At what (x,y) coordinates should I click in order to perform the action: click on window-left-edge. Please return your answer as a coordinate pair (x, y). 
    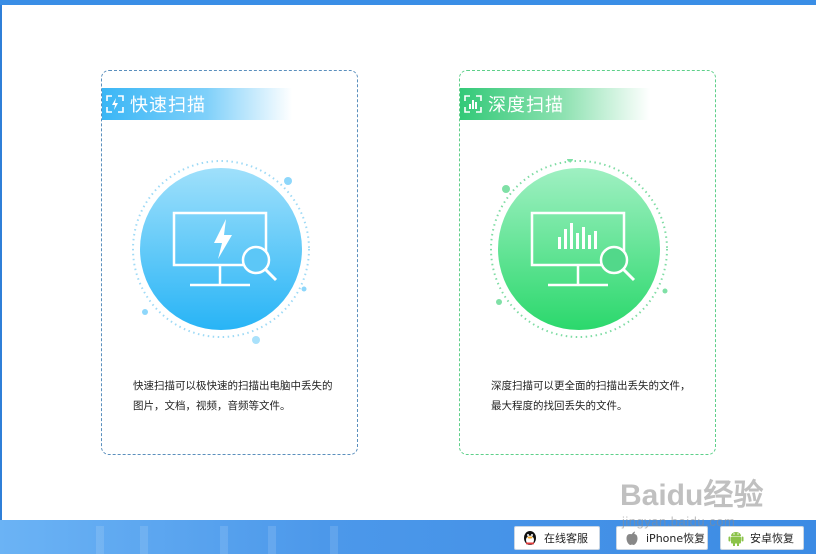
    Looking at the image, I should click on (1, 262).